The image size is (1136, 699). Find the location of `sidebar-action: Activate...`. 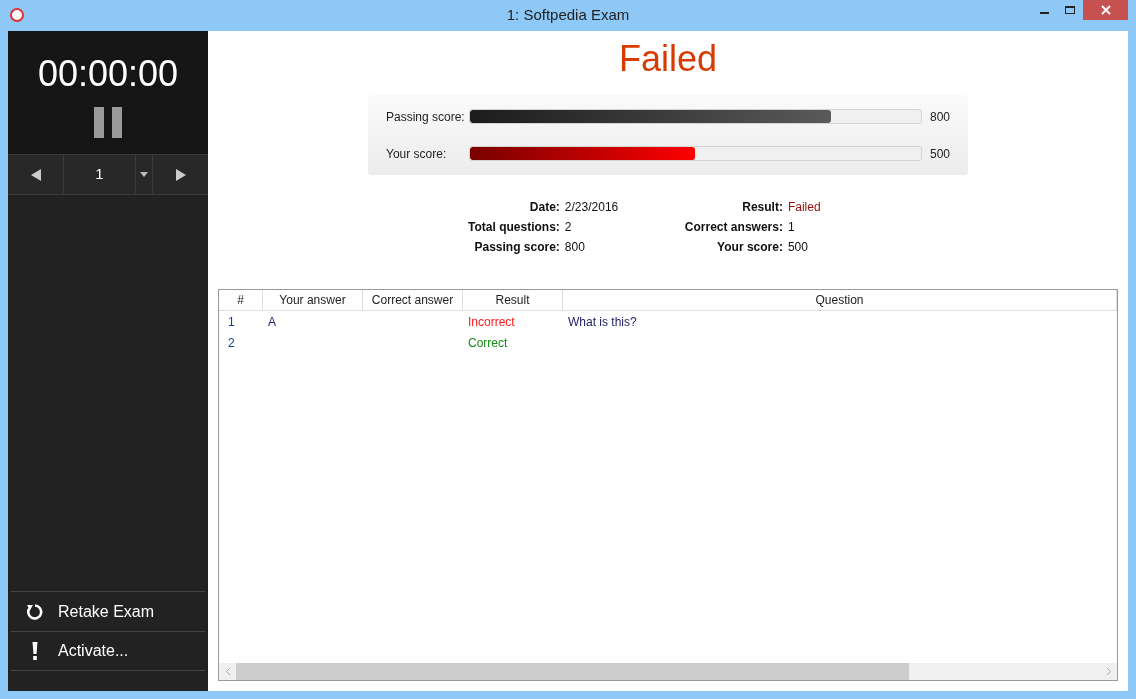

sidebar-action: Activate... is located at coordinates (108, 651).